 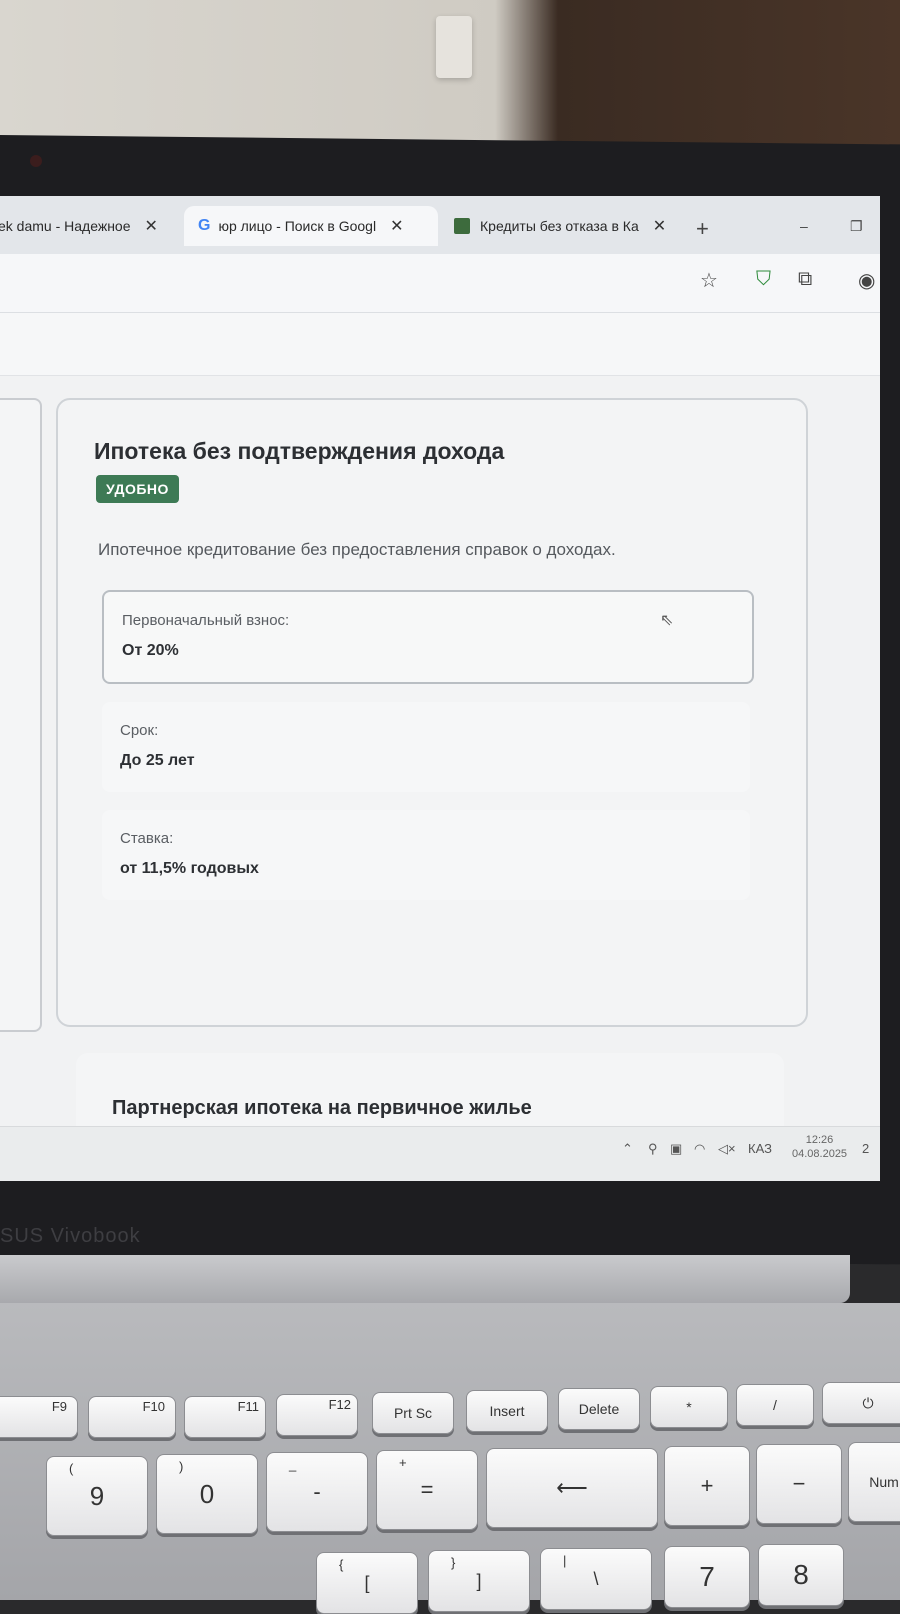 What do you see at coordinates (702, 229) in the screenshot?
I see `new-tab-button: +` at bounding box center [702, 229].